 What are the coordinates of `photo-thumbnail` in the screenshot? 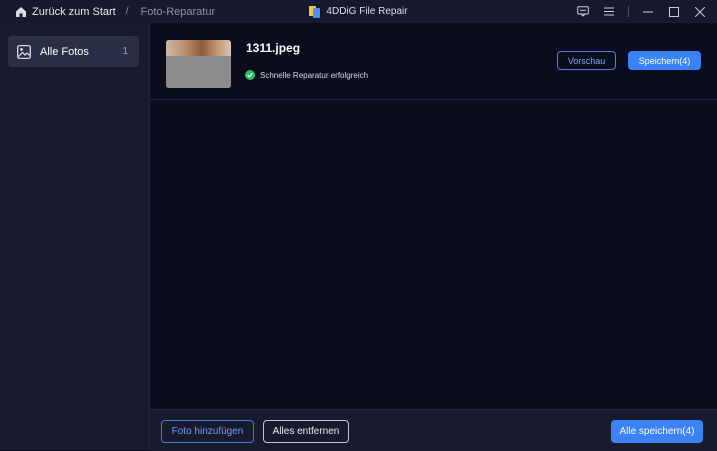 It's located at (198, 64).